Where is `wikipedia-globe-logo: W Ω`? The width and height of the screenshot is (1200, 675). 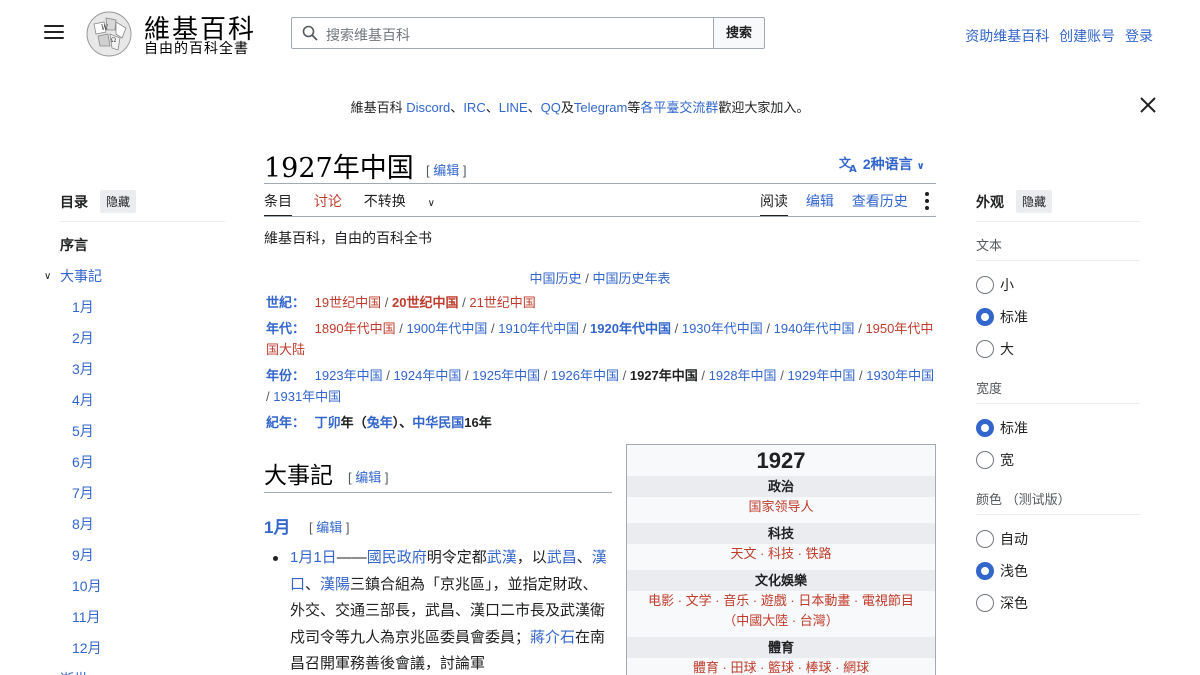 wikipedia-globe-logo: W Ω is located at coordinates (109, 34).